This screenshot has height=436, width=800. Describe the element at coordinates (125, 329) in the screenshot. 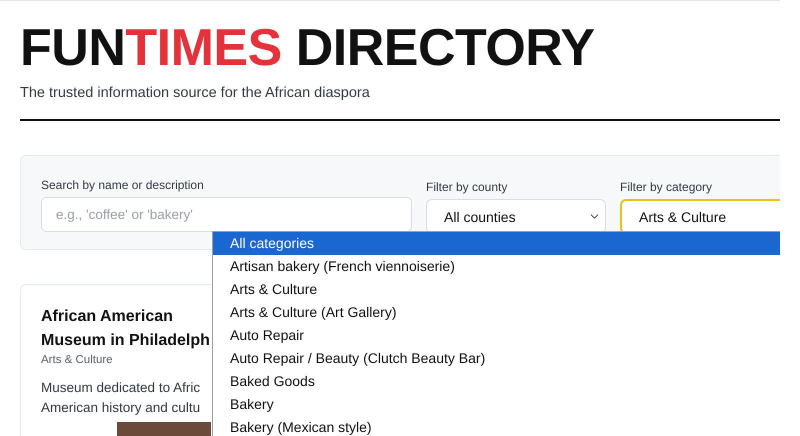

I see `listing-title: African American Museum in Philadelph` at that location.